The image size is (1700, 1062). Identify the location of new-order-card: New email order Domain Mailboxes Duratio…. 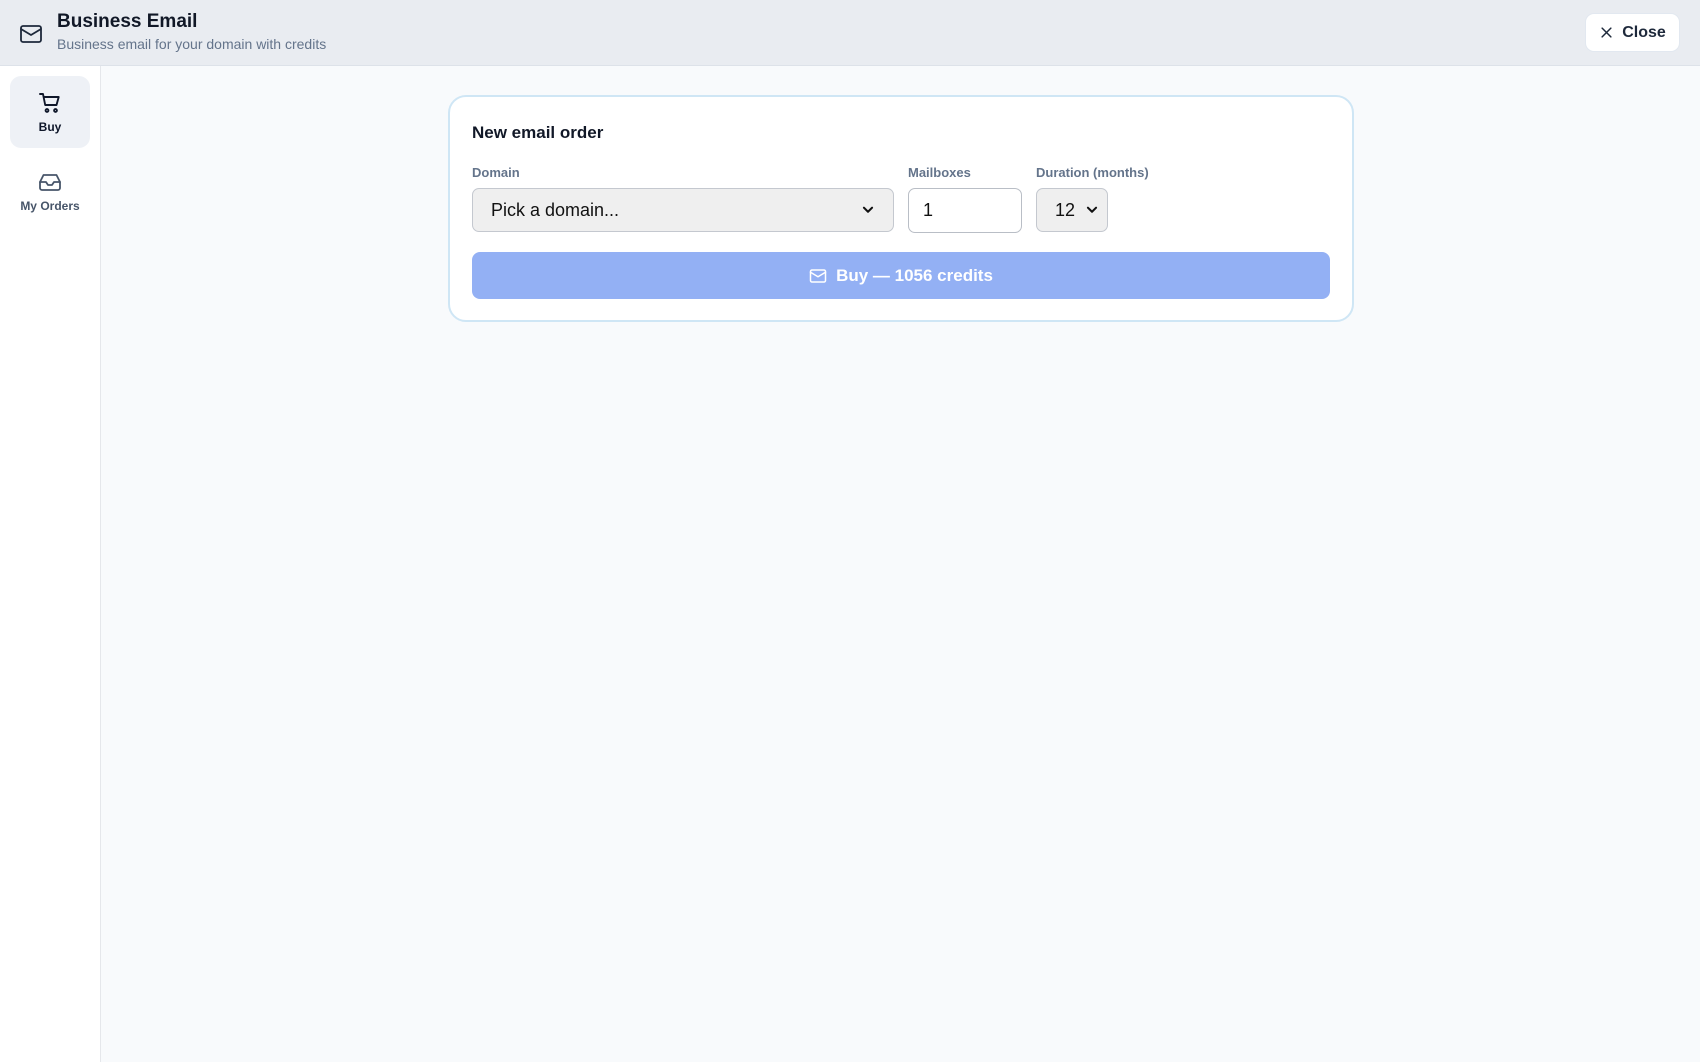
(901, 208).